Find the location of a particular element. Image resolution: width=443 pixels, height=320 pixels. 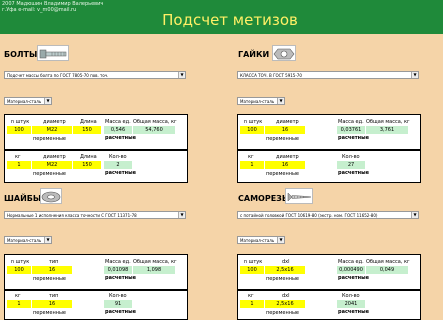

bolt-material-select: Материал-сталь ▼ is located at coordinates (28, 101).